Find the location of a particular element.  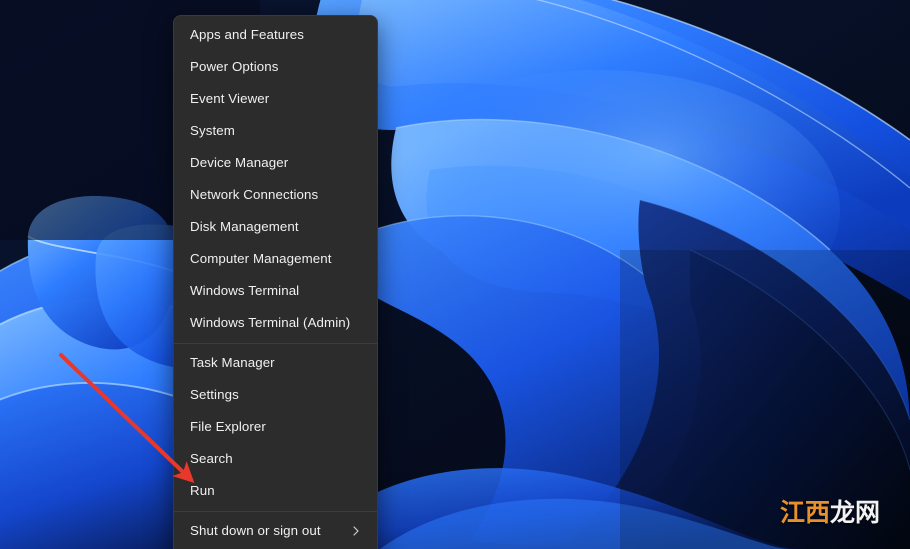

chevron-right-icon is located at coordinates (356, 531).